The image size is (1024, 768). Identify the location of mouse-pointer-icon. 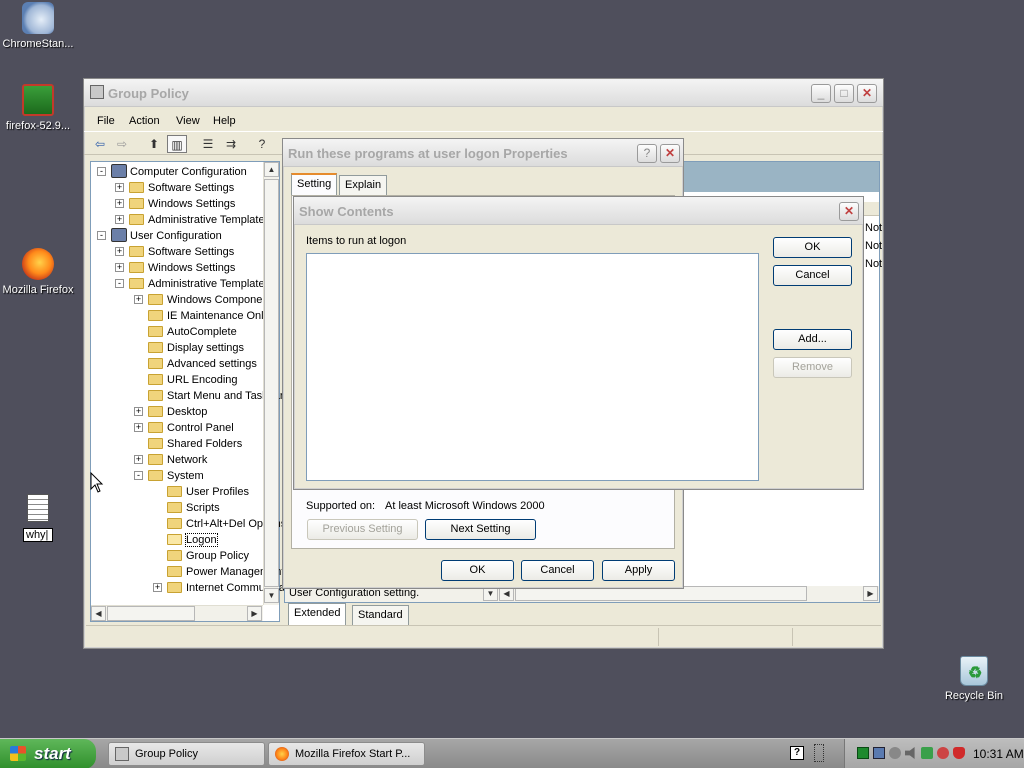
(97, 482).